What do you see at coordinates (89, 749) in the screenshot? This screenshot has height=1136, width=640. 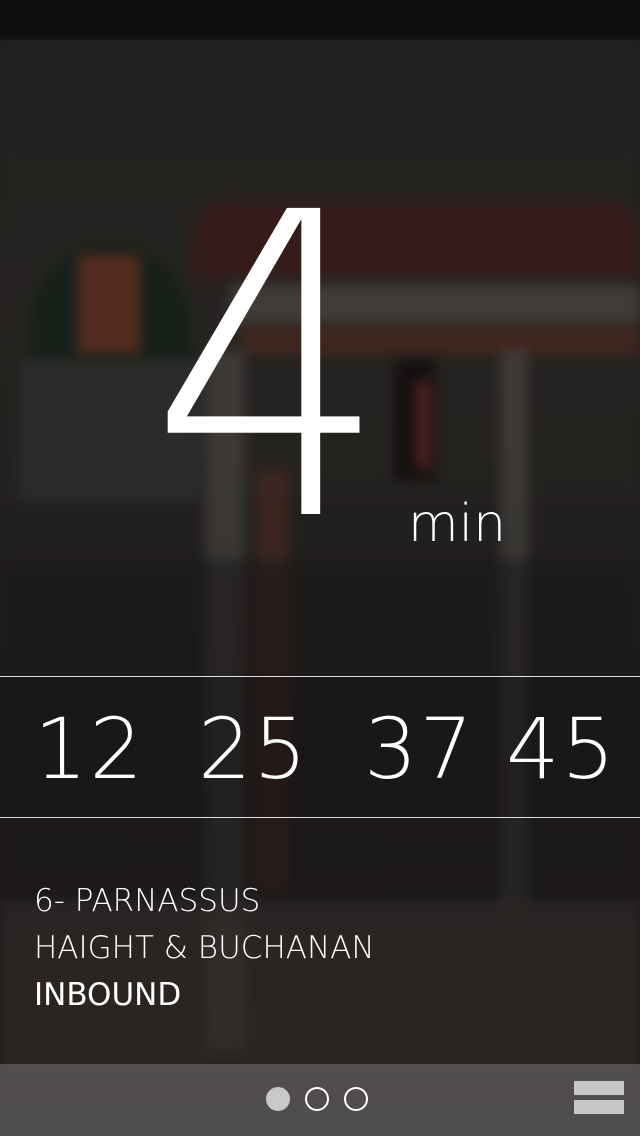 I see `upcoming-time: 12` at bounding box center [89, 749].